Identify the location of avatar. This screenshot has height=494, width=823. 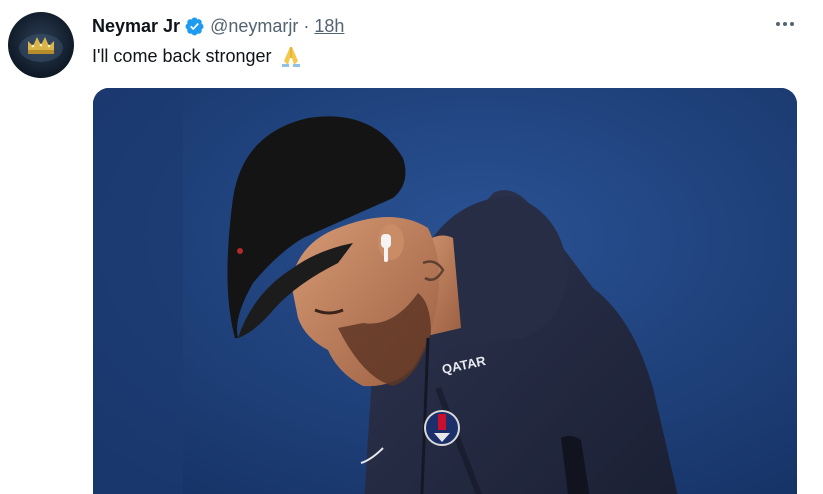
(41, 45).